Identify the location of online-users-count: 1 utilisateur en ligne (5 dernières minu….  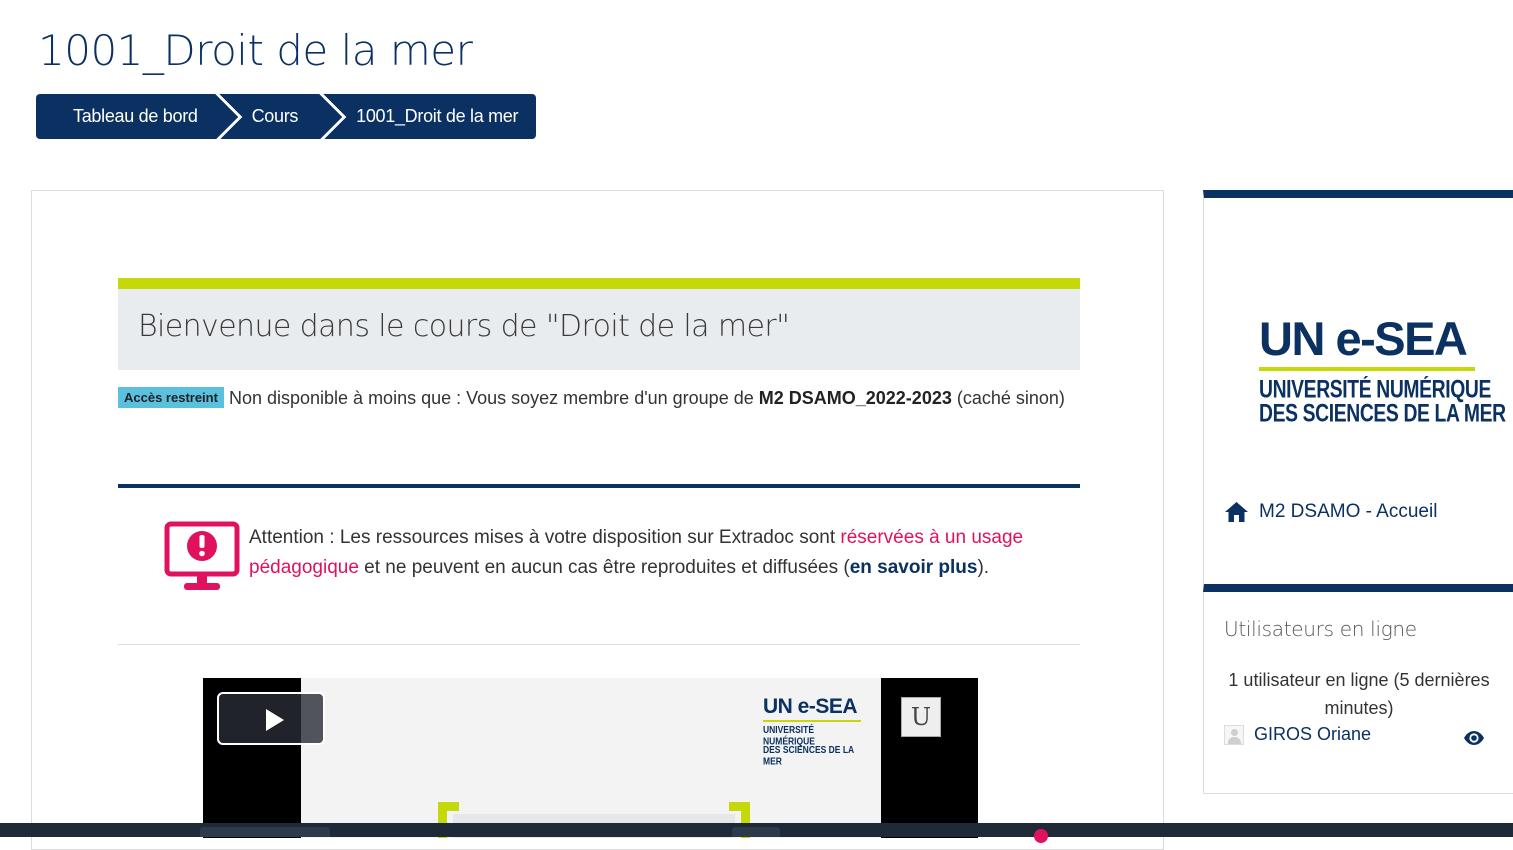
(1359, 694).